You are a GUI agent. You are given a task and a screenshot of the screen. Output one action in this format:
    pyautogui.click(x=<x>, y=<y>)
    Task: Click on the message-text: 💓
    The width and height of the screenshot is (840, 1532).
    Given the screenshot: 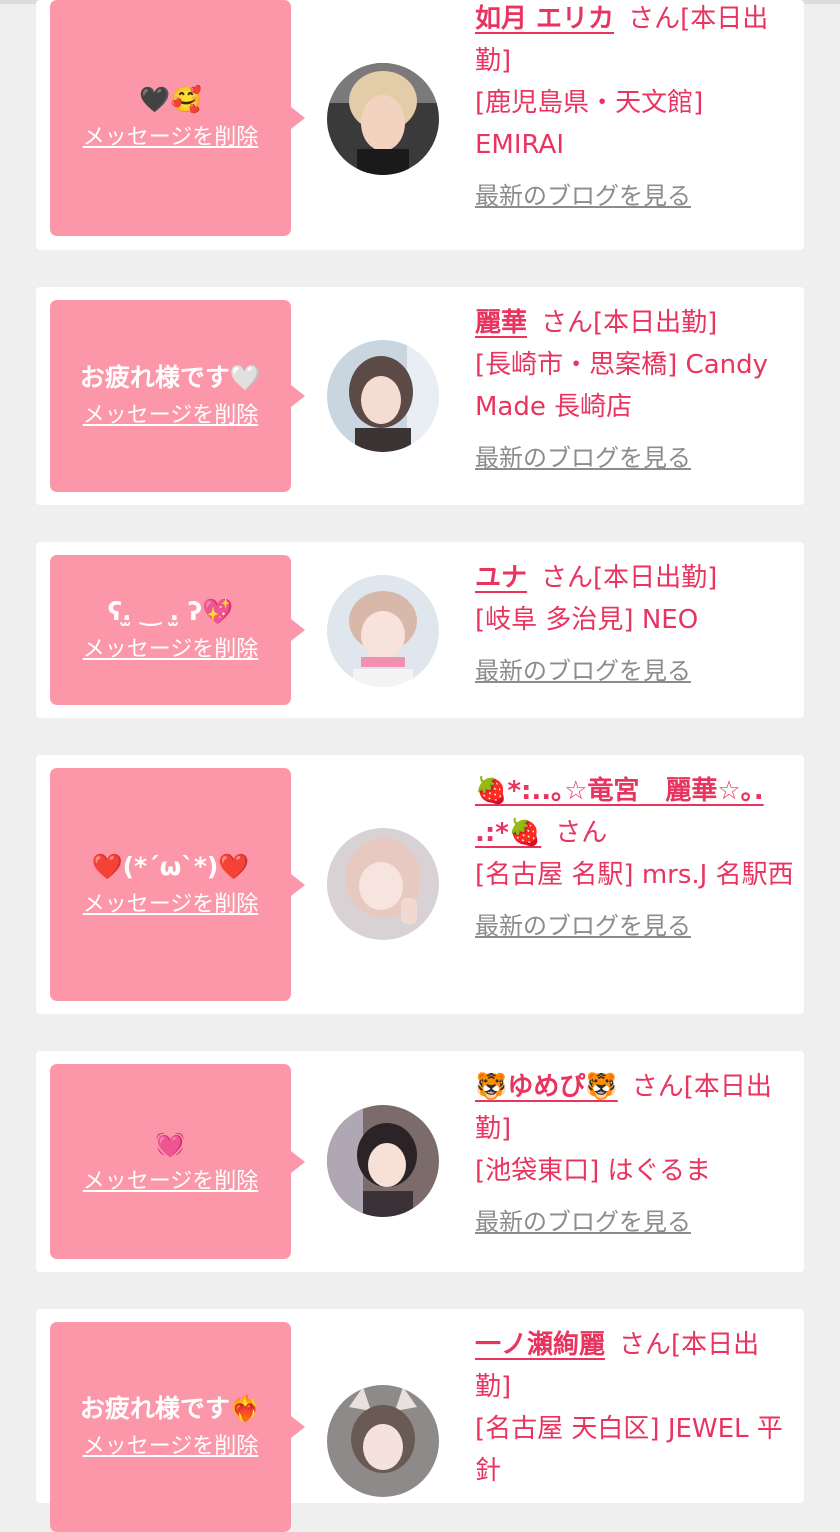 What is the action you would take?
    pyautogui.click(x=170, y=1143)
    